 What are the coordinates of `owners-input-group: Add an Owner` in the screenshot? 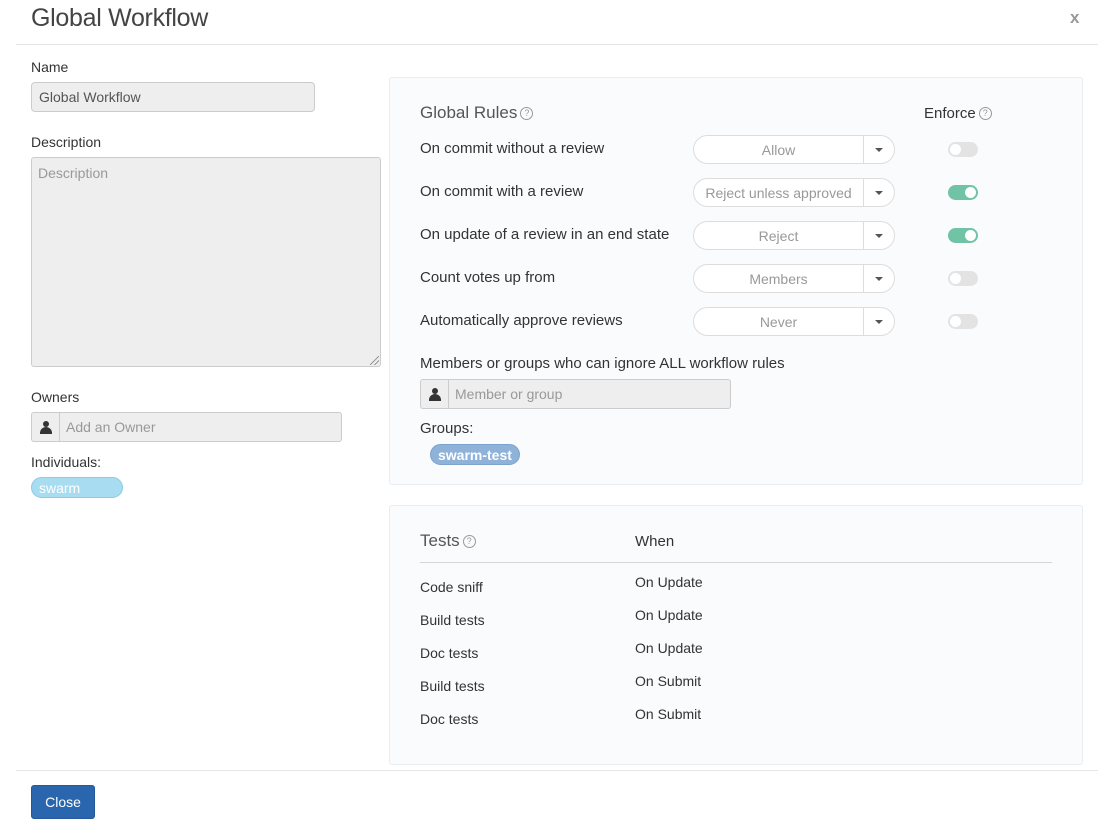 It's located at (186, 427).